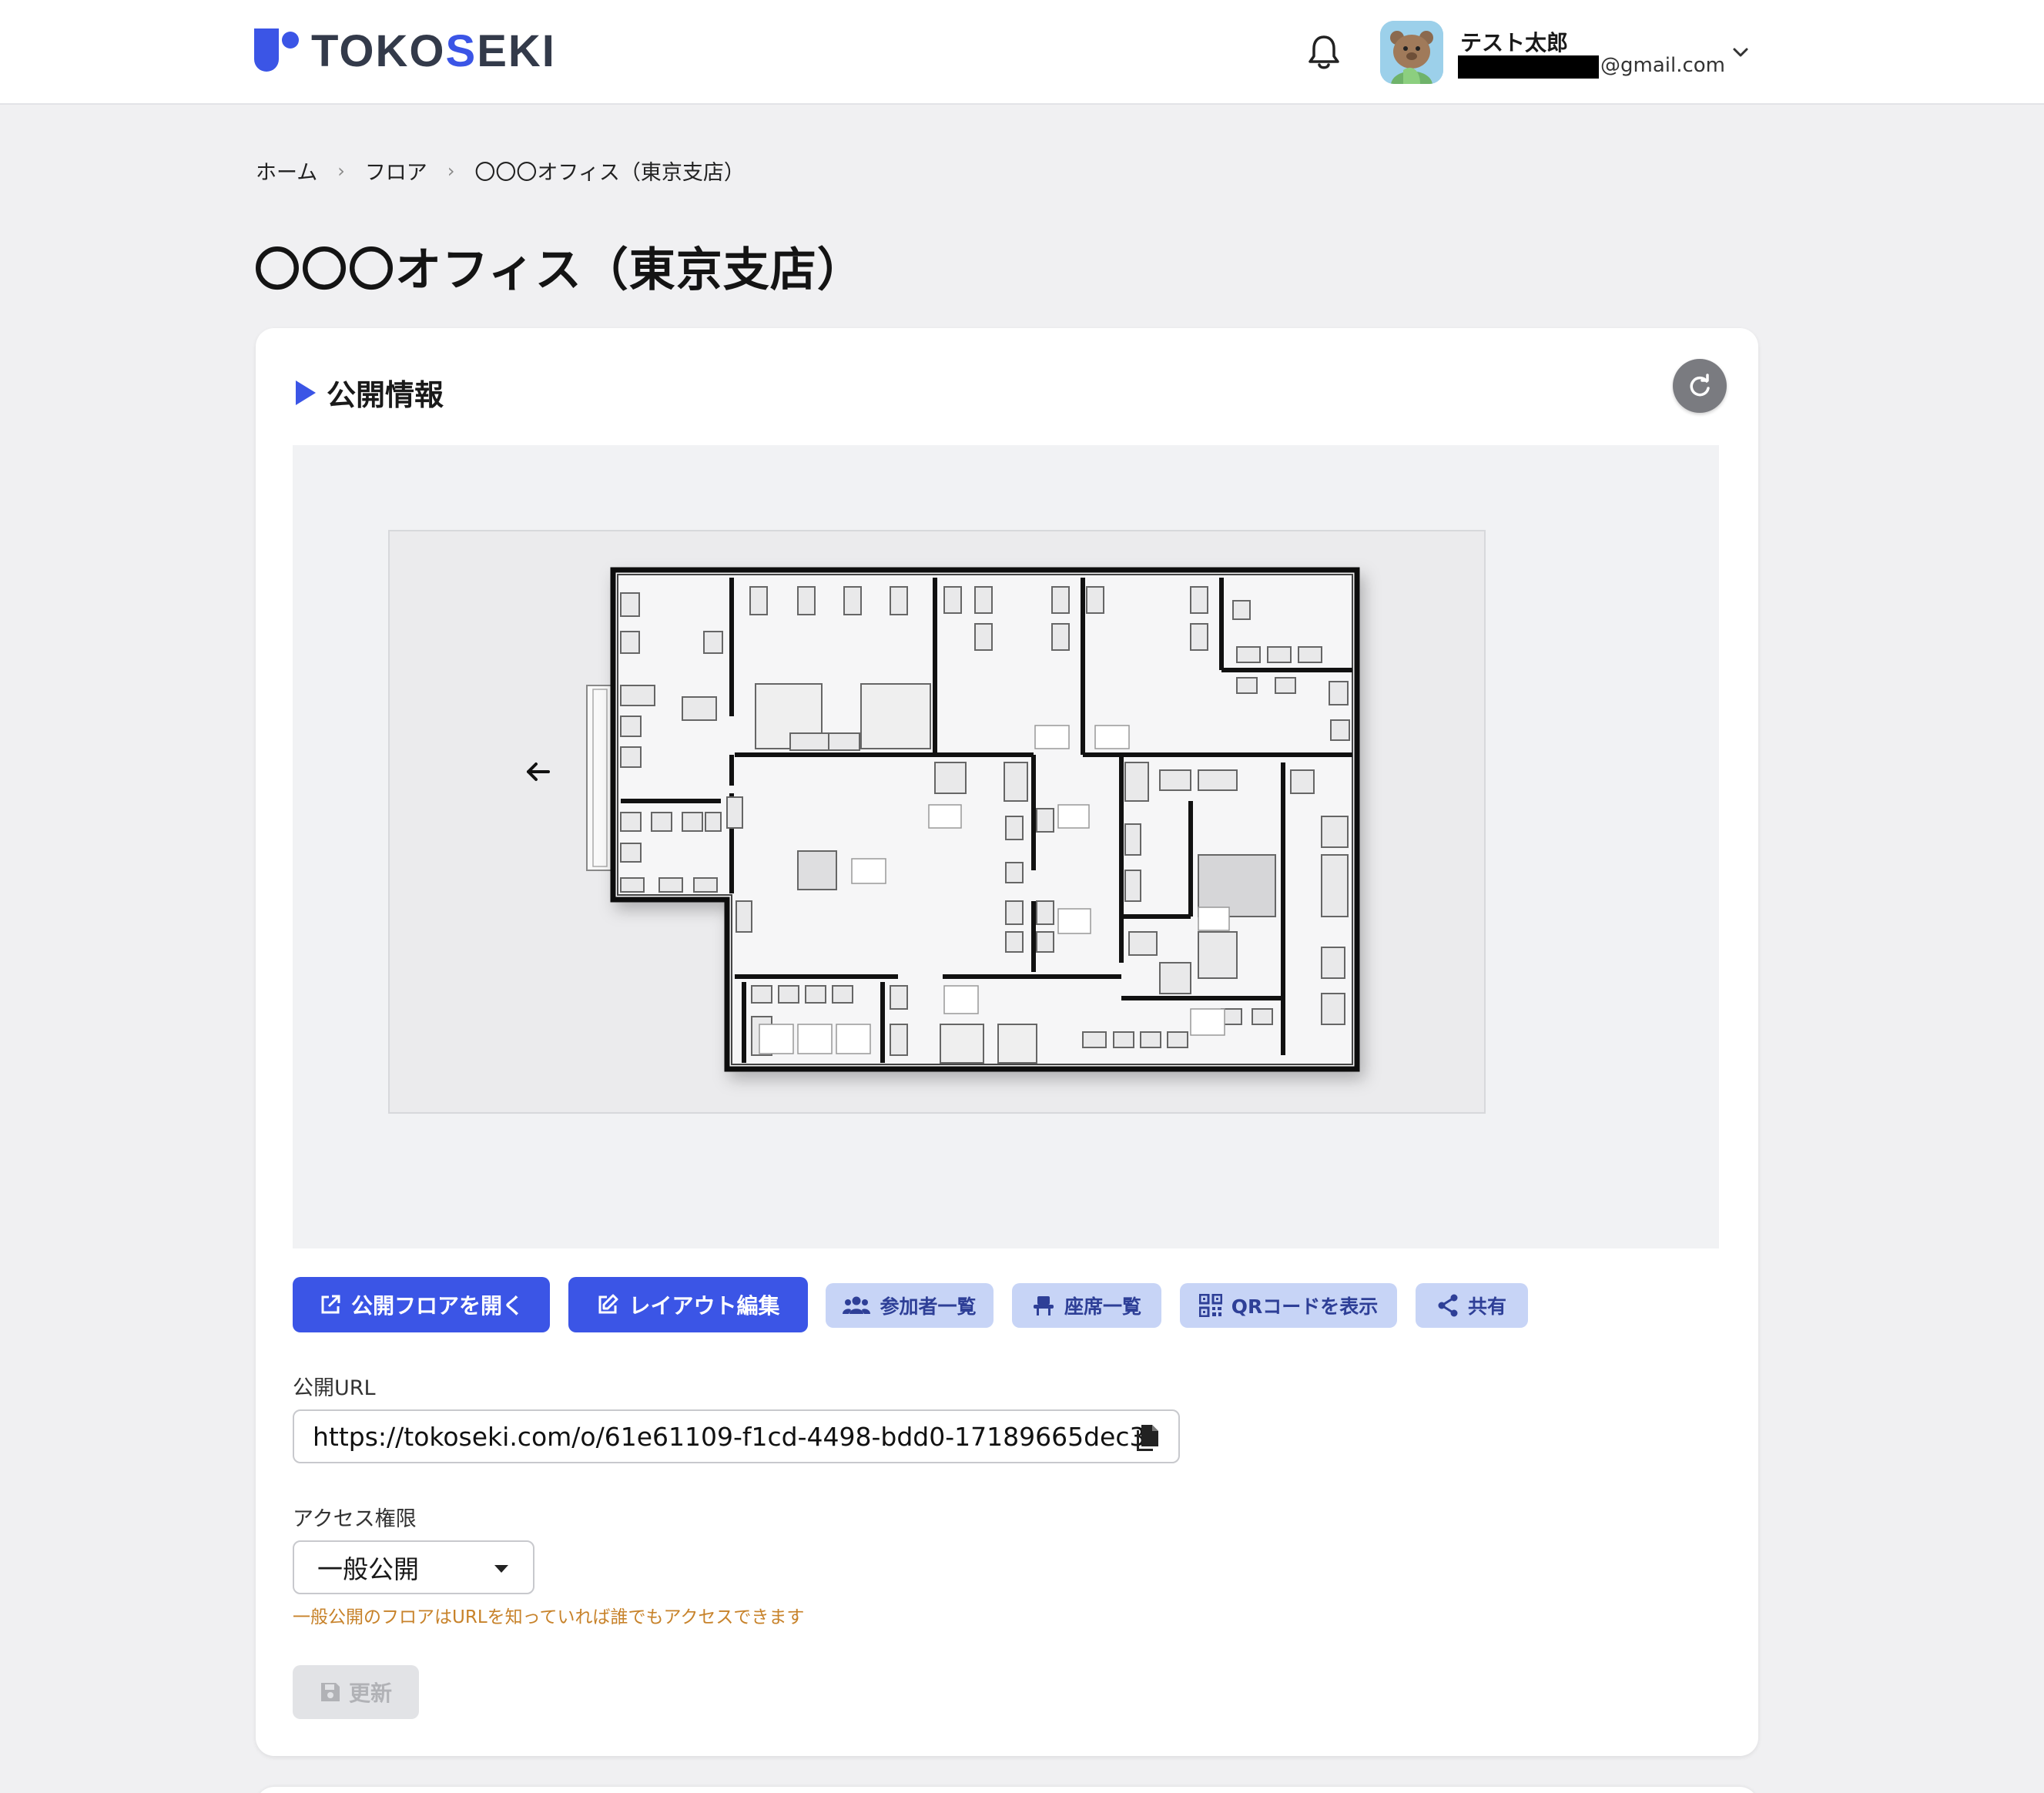 The width and height of the screenshot is (2044, 1793). What do you see at coordinates (1305, 1307) in the screenshot?
I see `show-qr-label: QRコードを表示` at bounding box center [1305, 1307].